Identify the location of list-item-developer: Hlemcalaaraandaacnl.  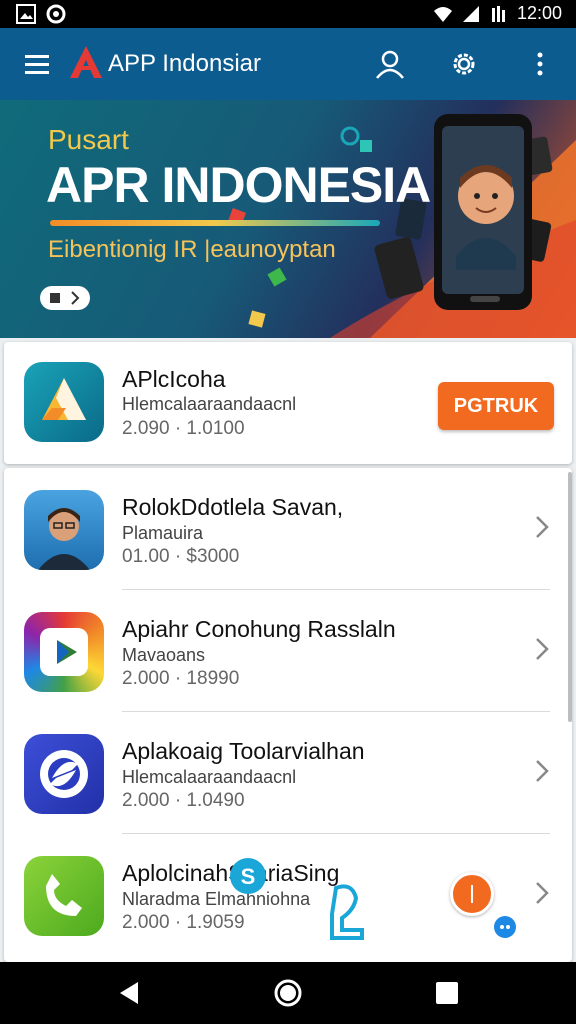
(209, 777).